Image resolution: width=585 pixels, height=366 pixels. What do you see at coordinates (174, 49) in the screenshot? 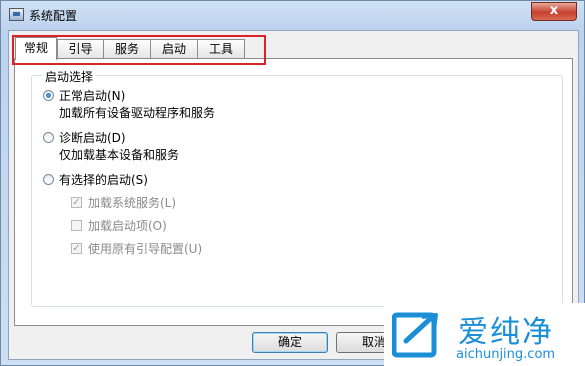
I see `tab-startup: 启动` at bounding box center [174, 49].